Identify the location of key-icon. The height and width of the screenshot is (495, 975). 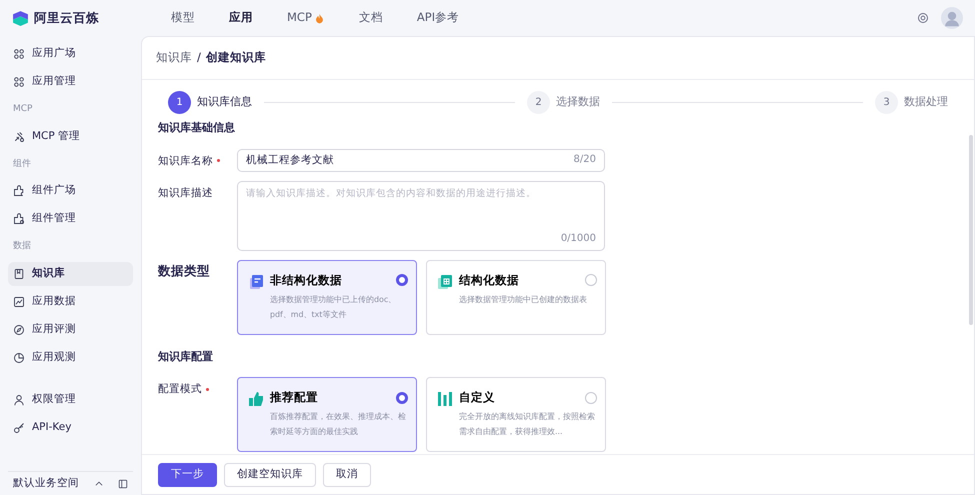
(19, 428).